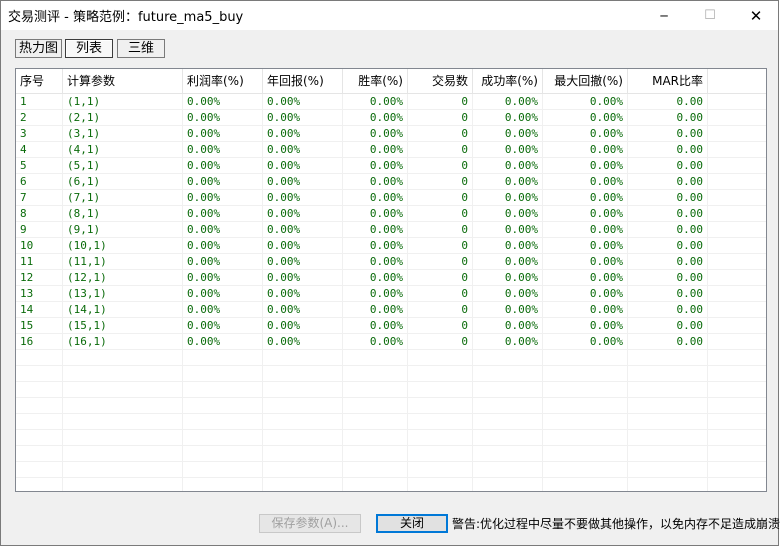  Describe the element at coordinates (391, 166) in the screenshot. I see `table-row: 5 (5,1) 0.00% 0.00% 0.00% 0 0.00% 0.00% 0.00` at that location.